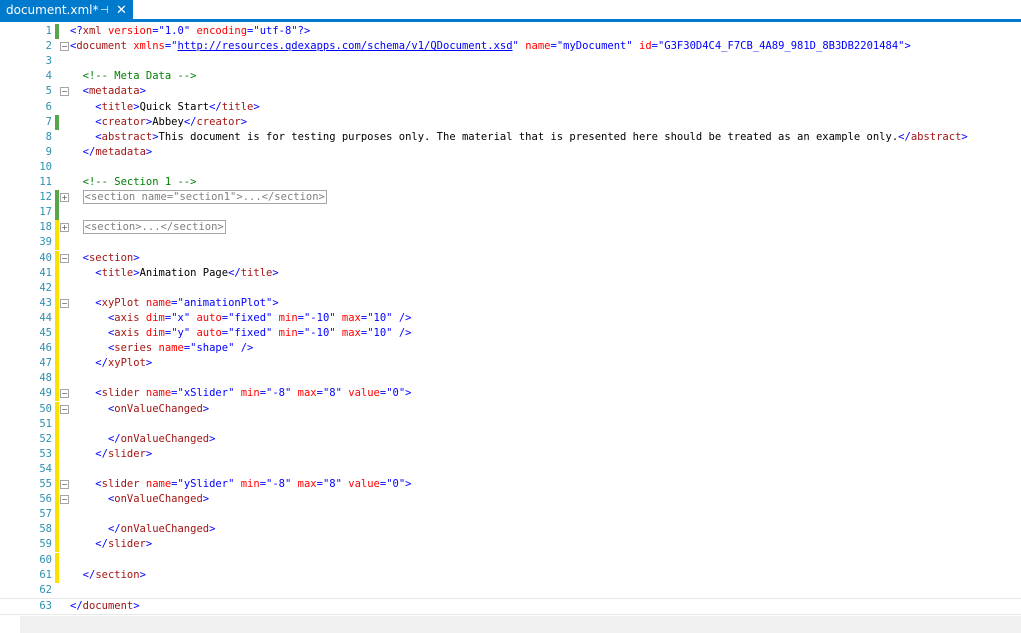 The height and width of the screenshot is (633, 1021). Describe the element at coordinates (256, 272) in the screenshot. I see `code-token: title` at that location.